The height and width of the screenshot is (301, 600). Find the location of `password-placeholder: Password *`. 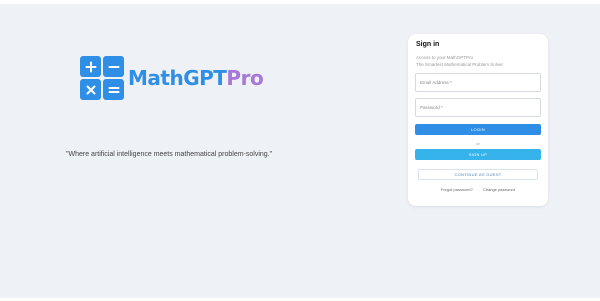

password-placeholder: Password * is located at coordinates (431, 107).